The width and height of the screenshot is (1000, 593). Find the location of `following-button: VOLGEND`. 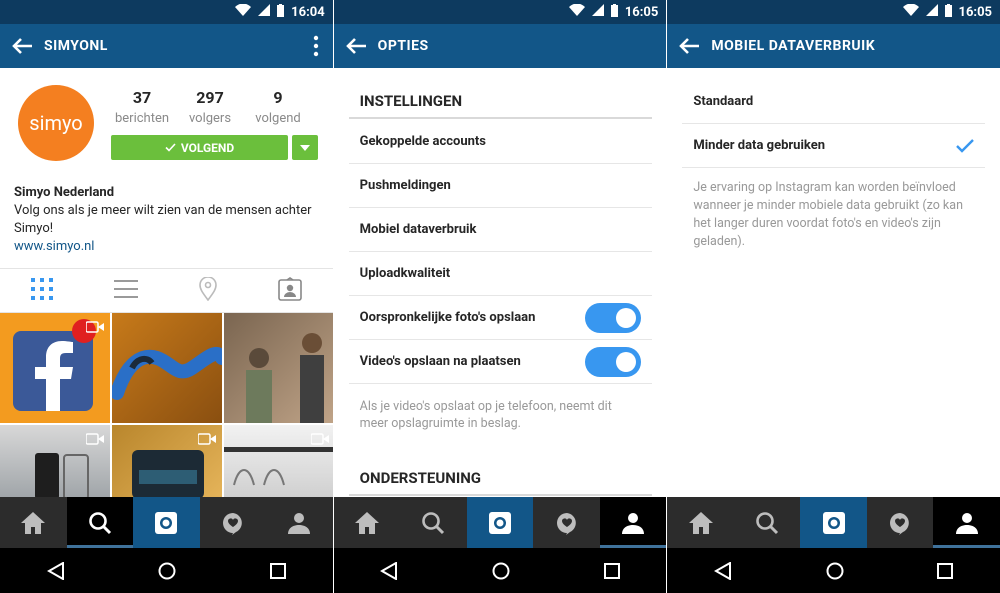

following-button: VOLGEND is located at coordinates (199, 147).